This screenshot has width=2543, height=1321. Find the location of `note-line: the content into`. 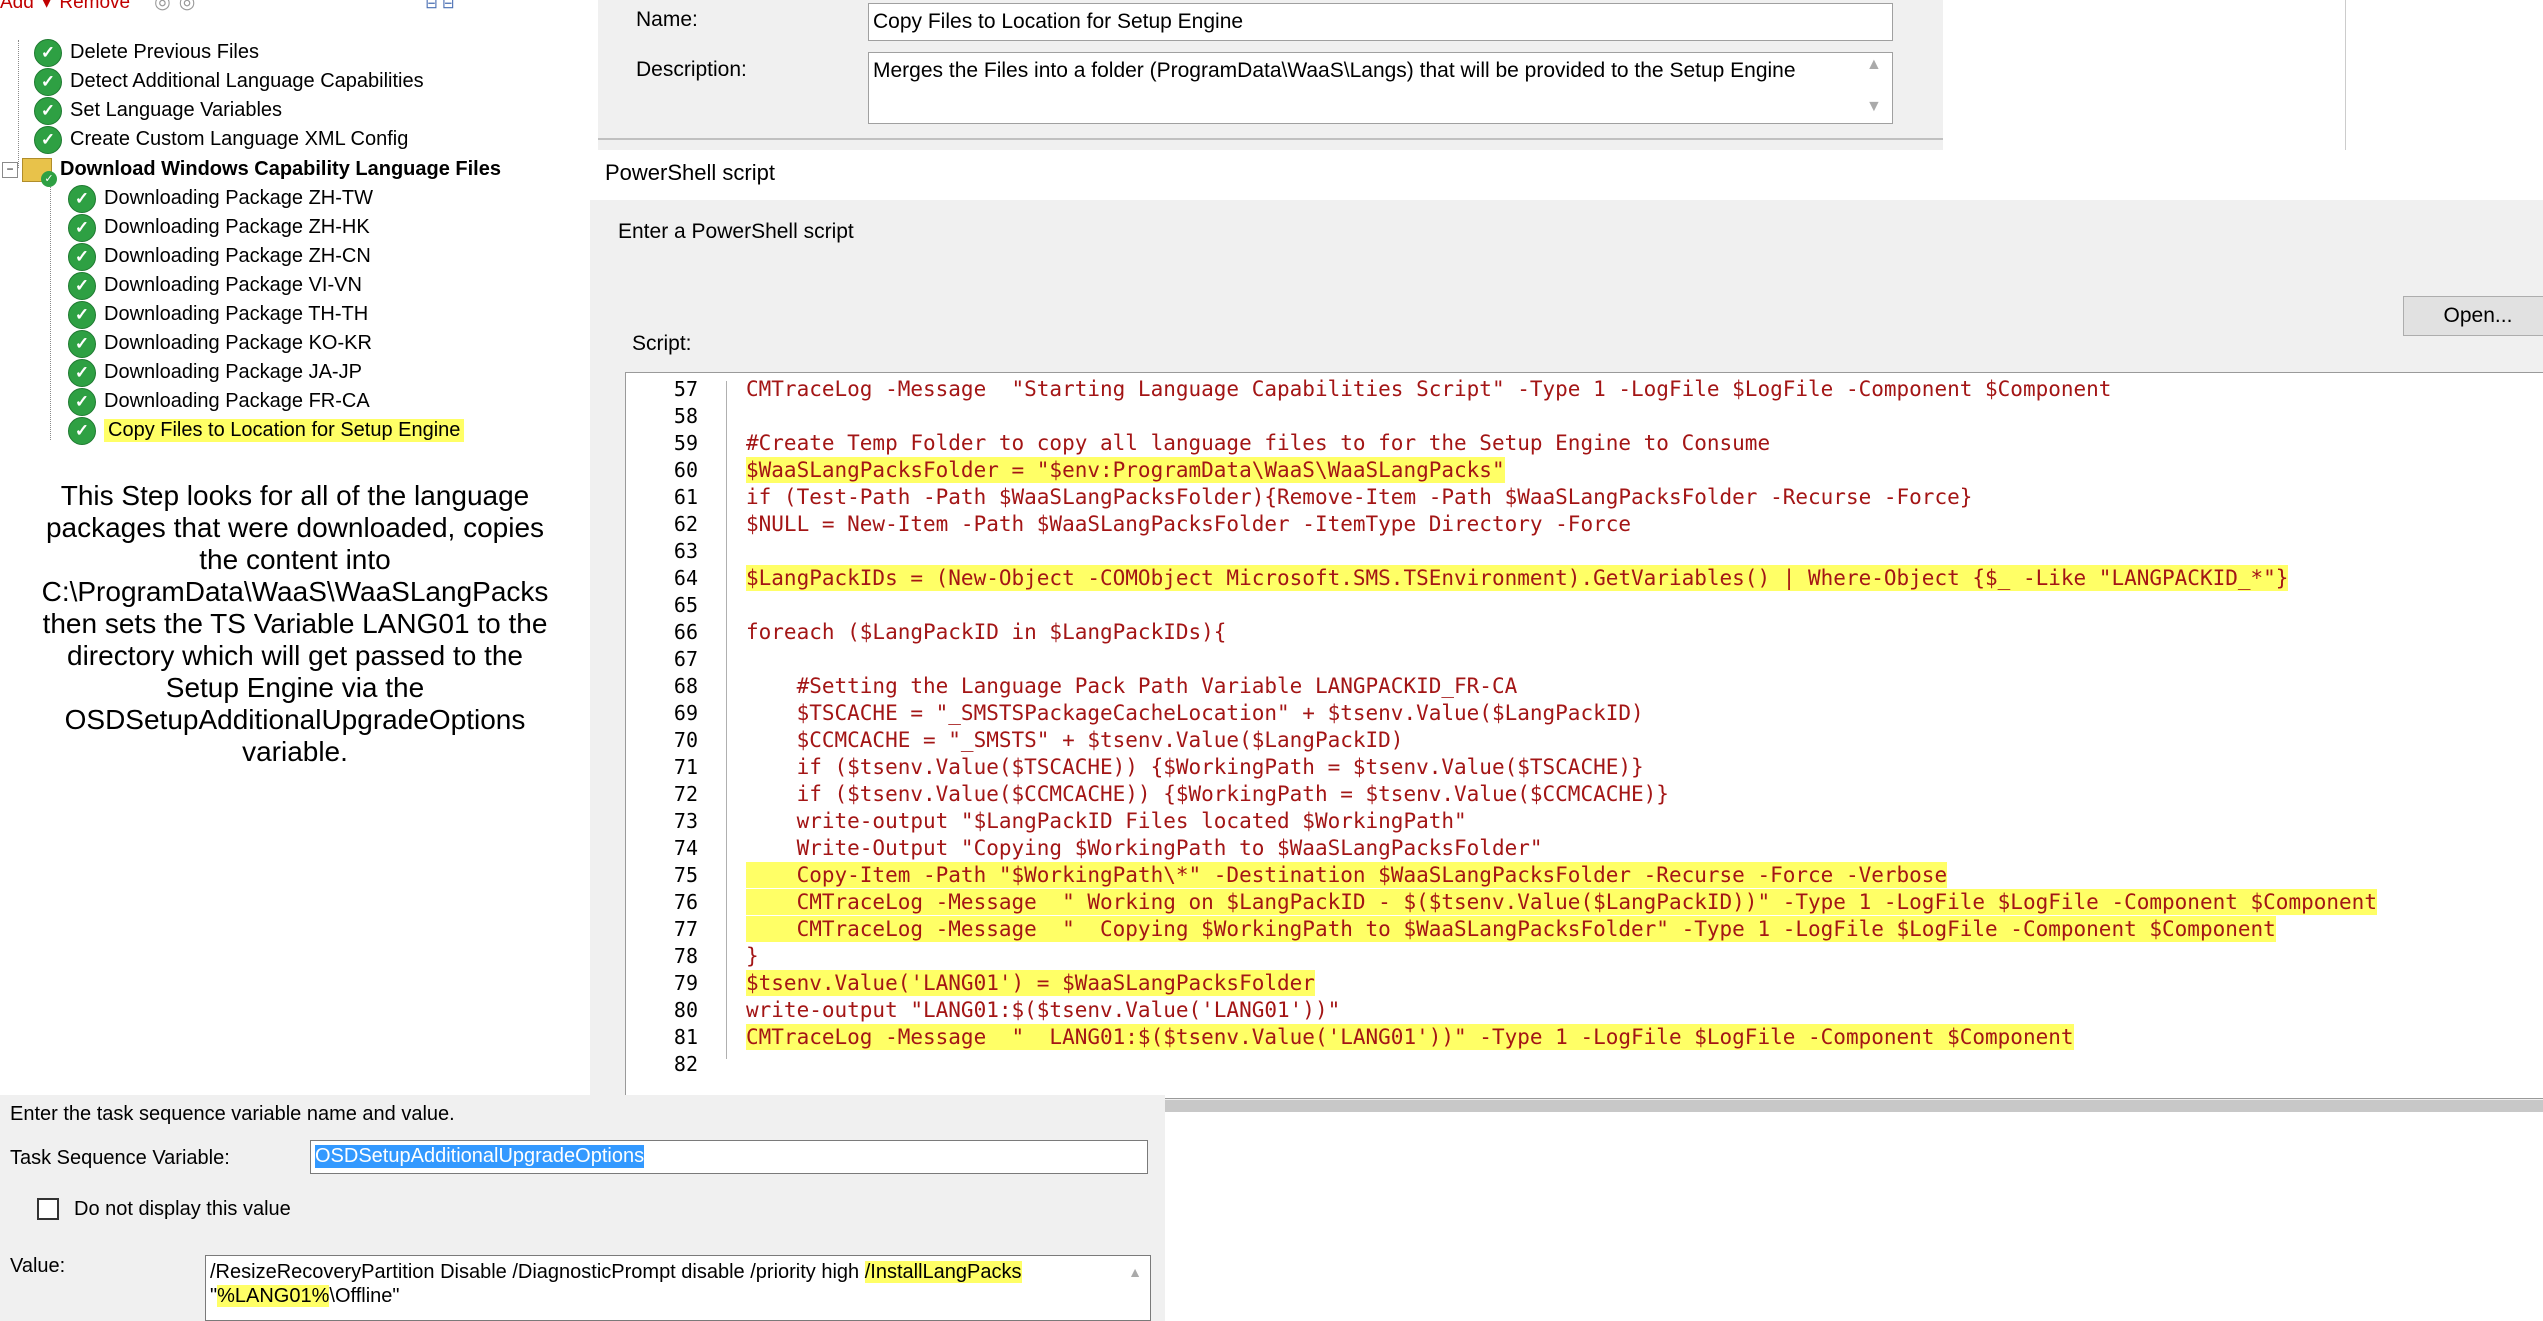

note-line: the content into is located at coordinates (295, 559).